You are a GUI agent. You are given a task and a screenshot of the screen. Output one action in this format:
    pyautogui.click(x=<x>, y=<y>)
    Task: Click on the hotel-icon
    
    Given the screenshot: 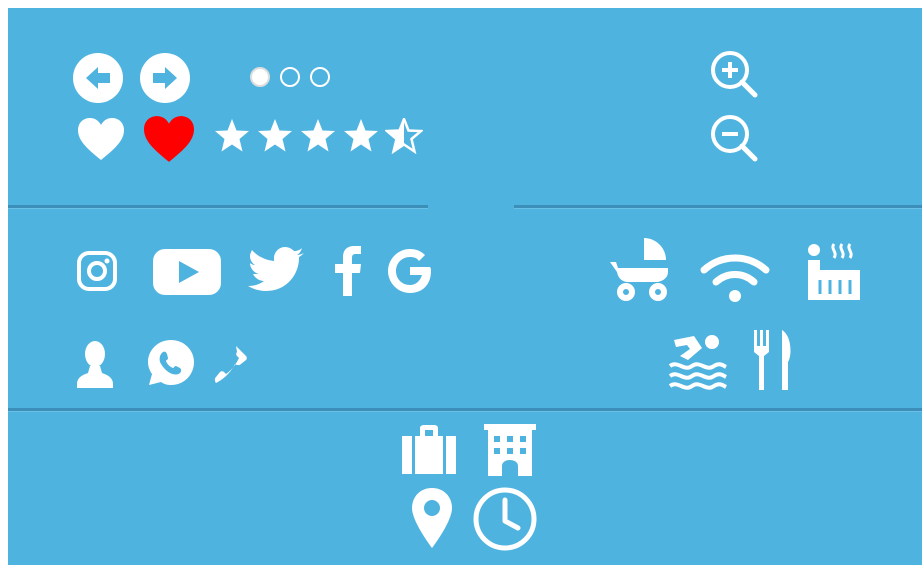 What is the action you would take?
    pyautogui.click(x=510, y=450)
    